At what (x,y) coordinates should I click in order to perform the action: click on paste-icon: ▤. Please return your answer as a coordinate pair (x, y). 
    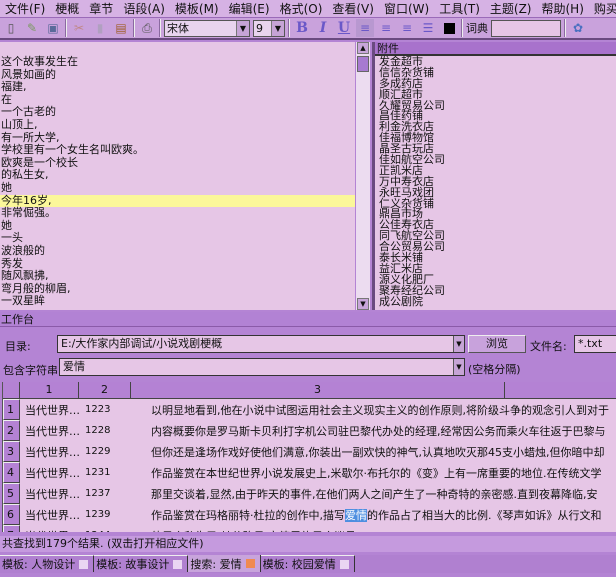
    Looking at the image, I should click on (121, 28).